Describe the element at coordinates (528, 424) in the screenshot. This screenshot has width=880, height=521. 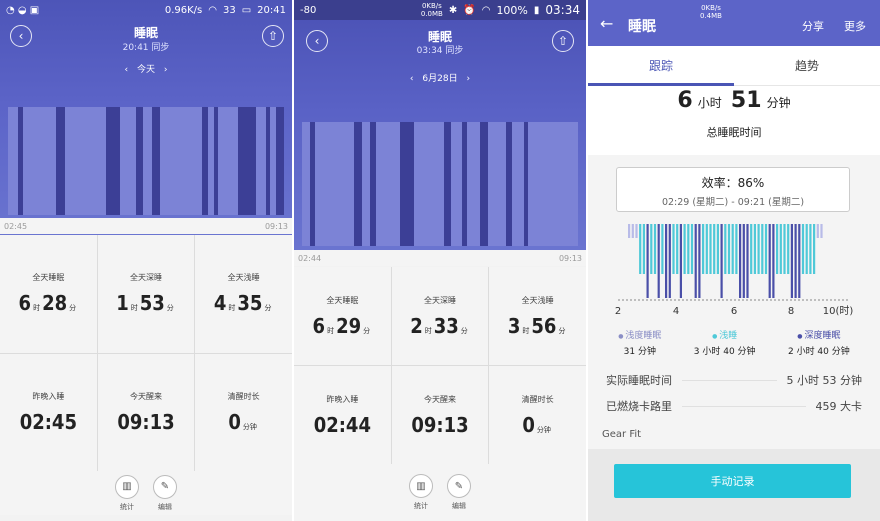
I see `stat-number: 0` at that location.